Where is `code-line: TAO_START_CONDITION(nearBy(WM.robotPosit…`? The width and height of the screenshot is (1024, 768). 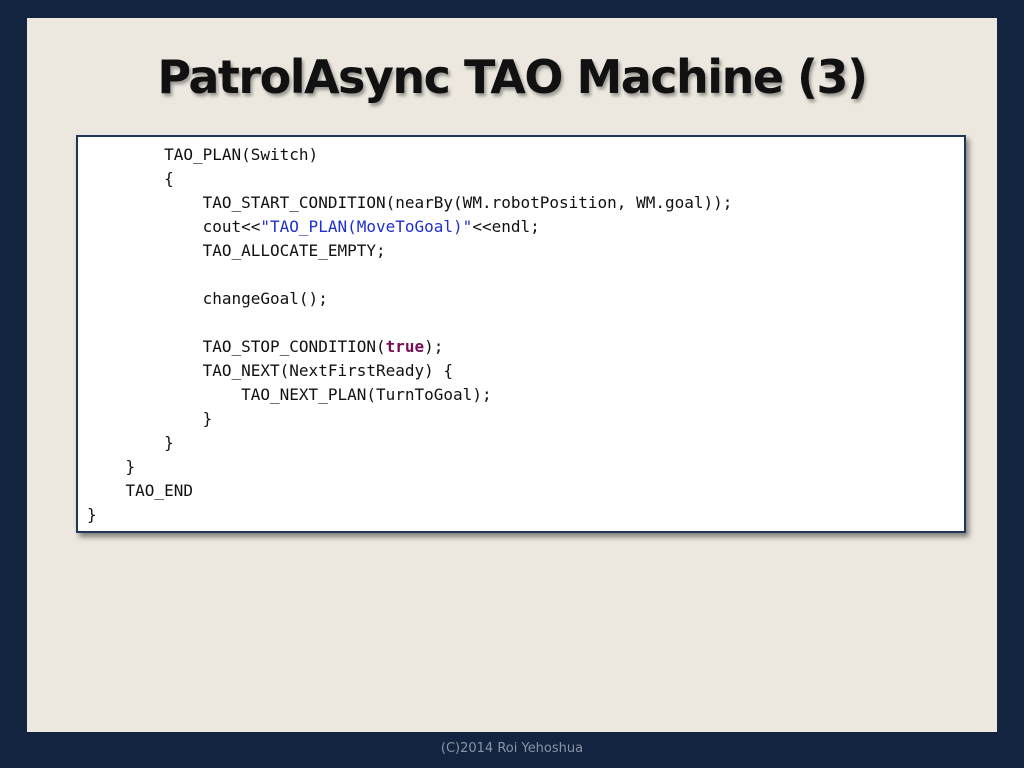 code-line: TAO_START_CONDITION(nearBy(WM.robotPosit… is located at coordinates (467, 202).